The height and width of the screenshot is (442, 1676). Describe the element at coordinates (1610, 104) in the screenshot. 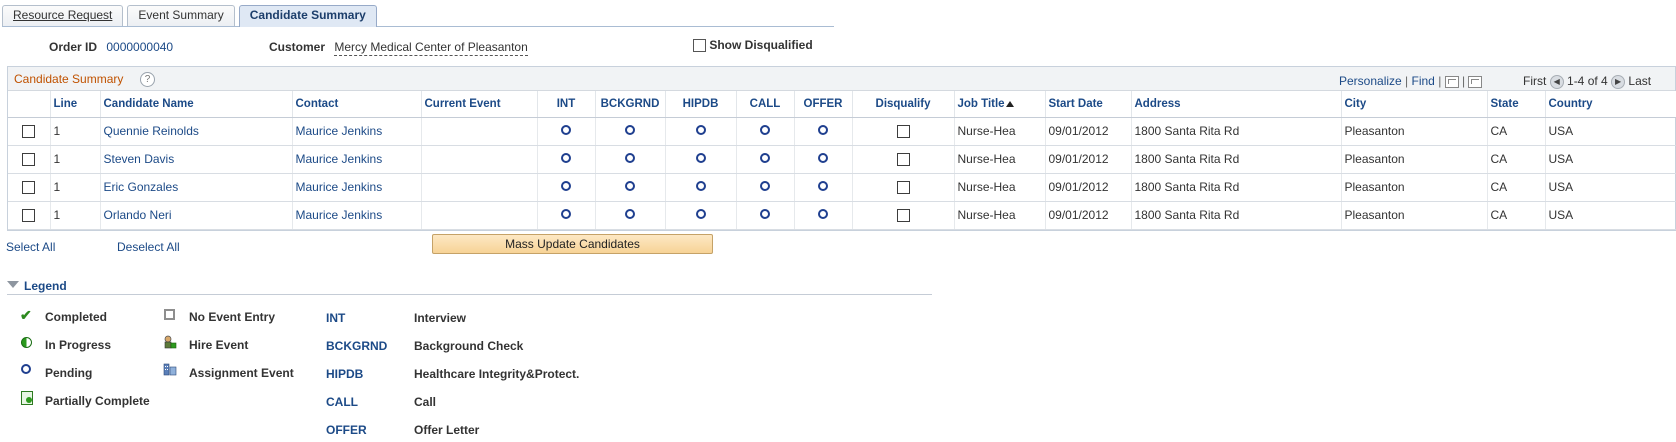

I see `col-country: Country` at that location.